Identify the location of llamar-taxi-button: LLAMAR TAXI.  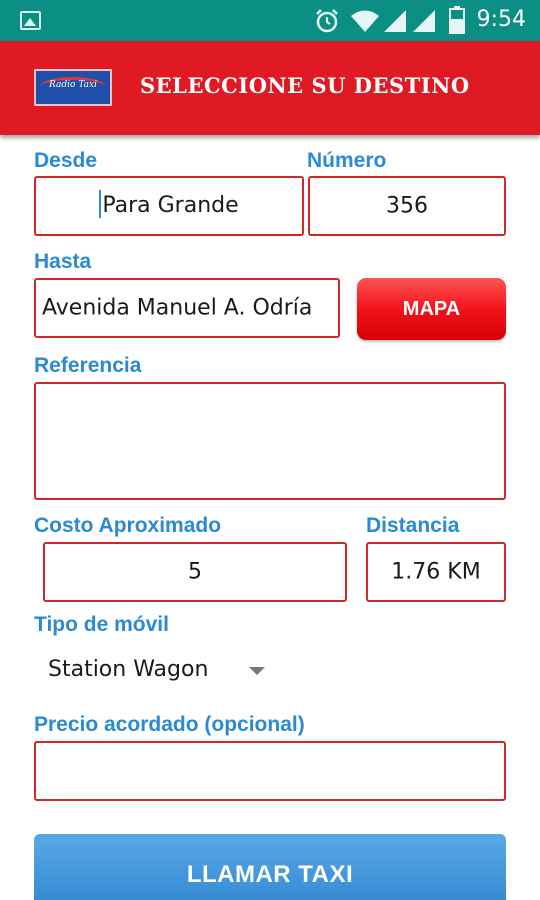
(270, 867).